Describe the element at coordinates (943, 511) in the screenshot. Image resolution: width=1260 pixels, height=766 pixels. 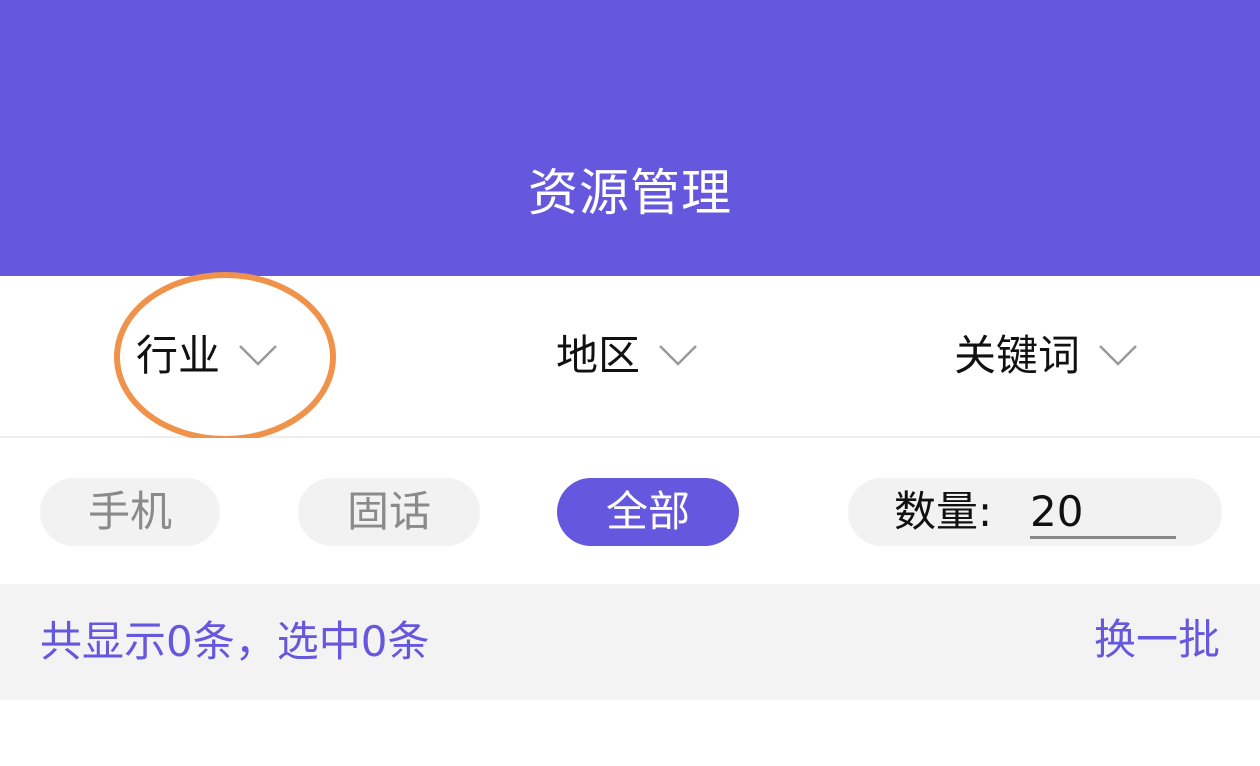
I see `quantity-label: 数量:` at that location.